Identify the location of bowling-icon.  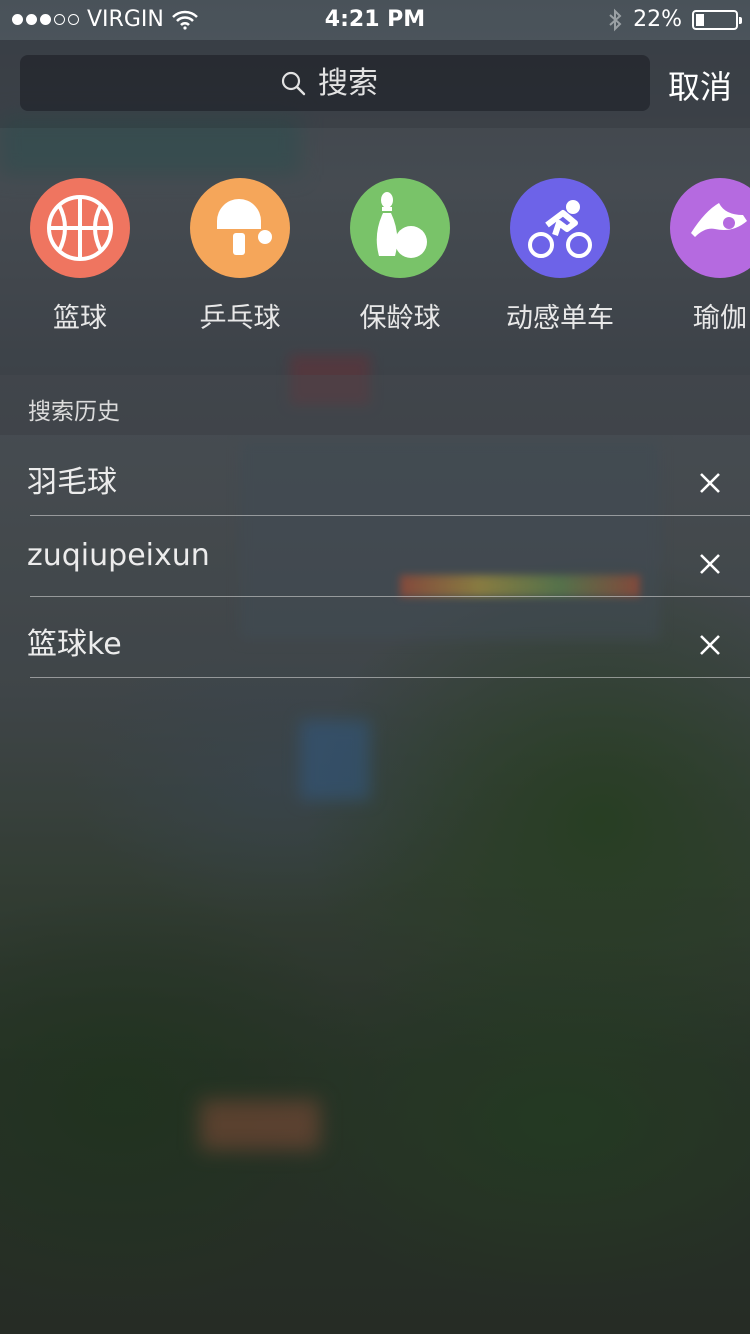
(400, 228).